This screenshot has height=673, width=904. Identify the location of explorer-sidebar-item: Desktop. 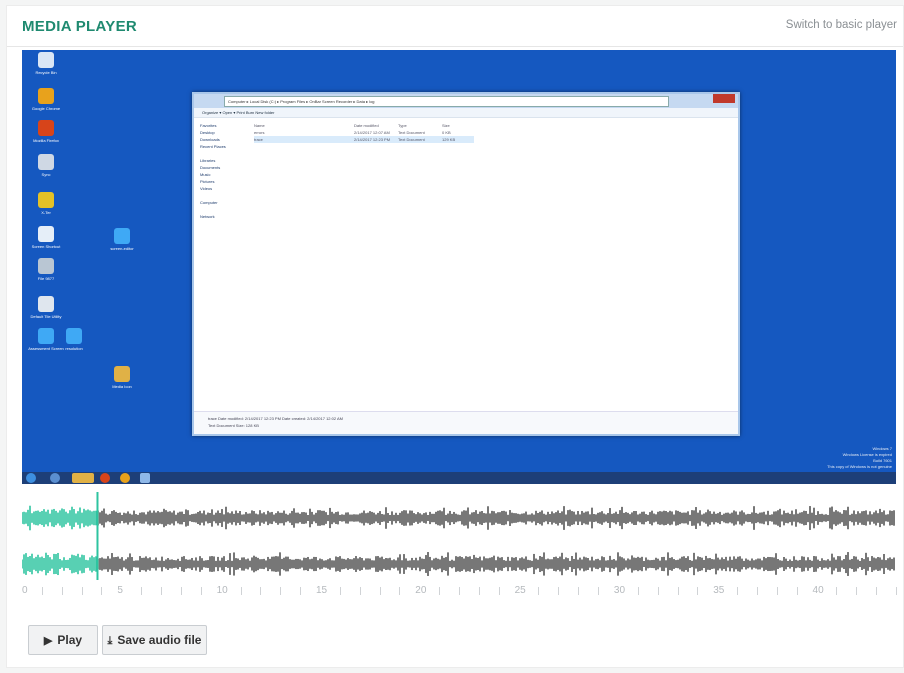
(207, 132).